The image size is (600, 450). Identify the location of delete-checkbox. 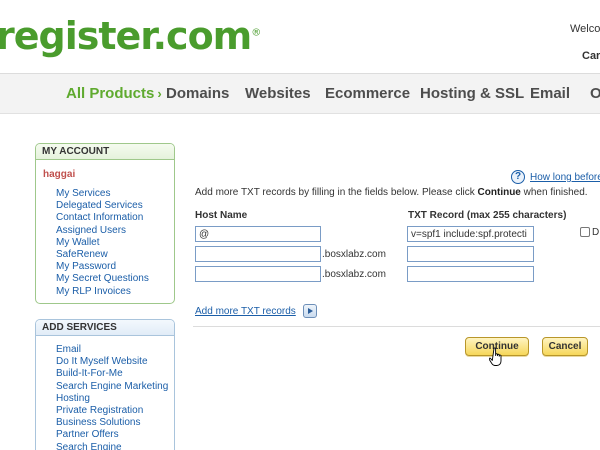
(585, 232).